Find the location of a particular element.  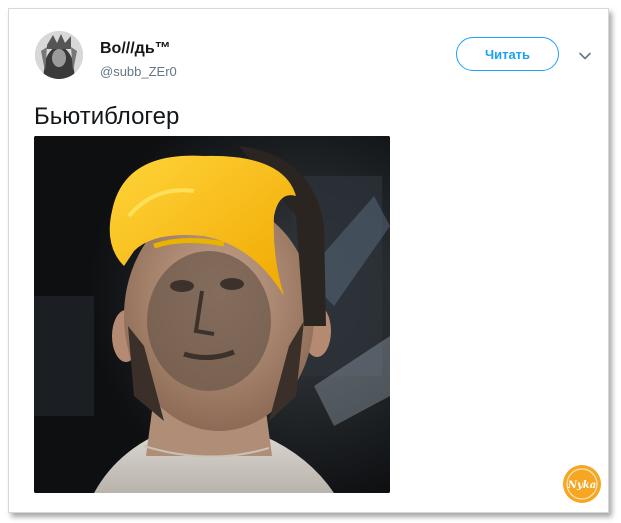

chevron-down-icon is located at coordinates (585, 56).